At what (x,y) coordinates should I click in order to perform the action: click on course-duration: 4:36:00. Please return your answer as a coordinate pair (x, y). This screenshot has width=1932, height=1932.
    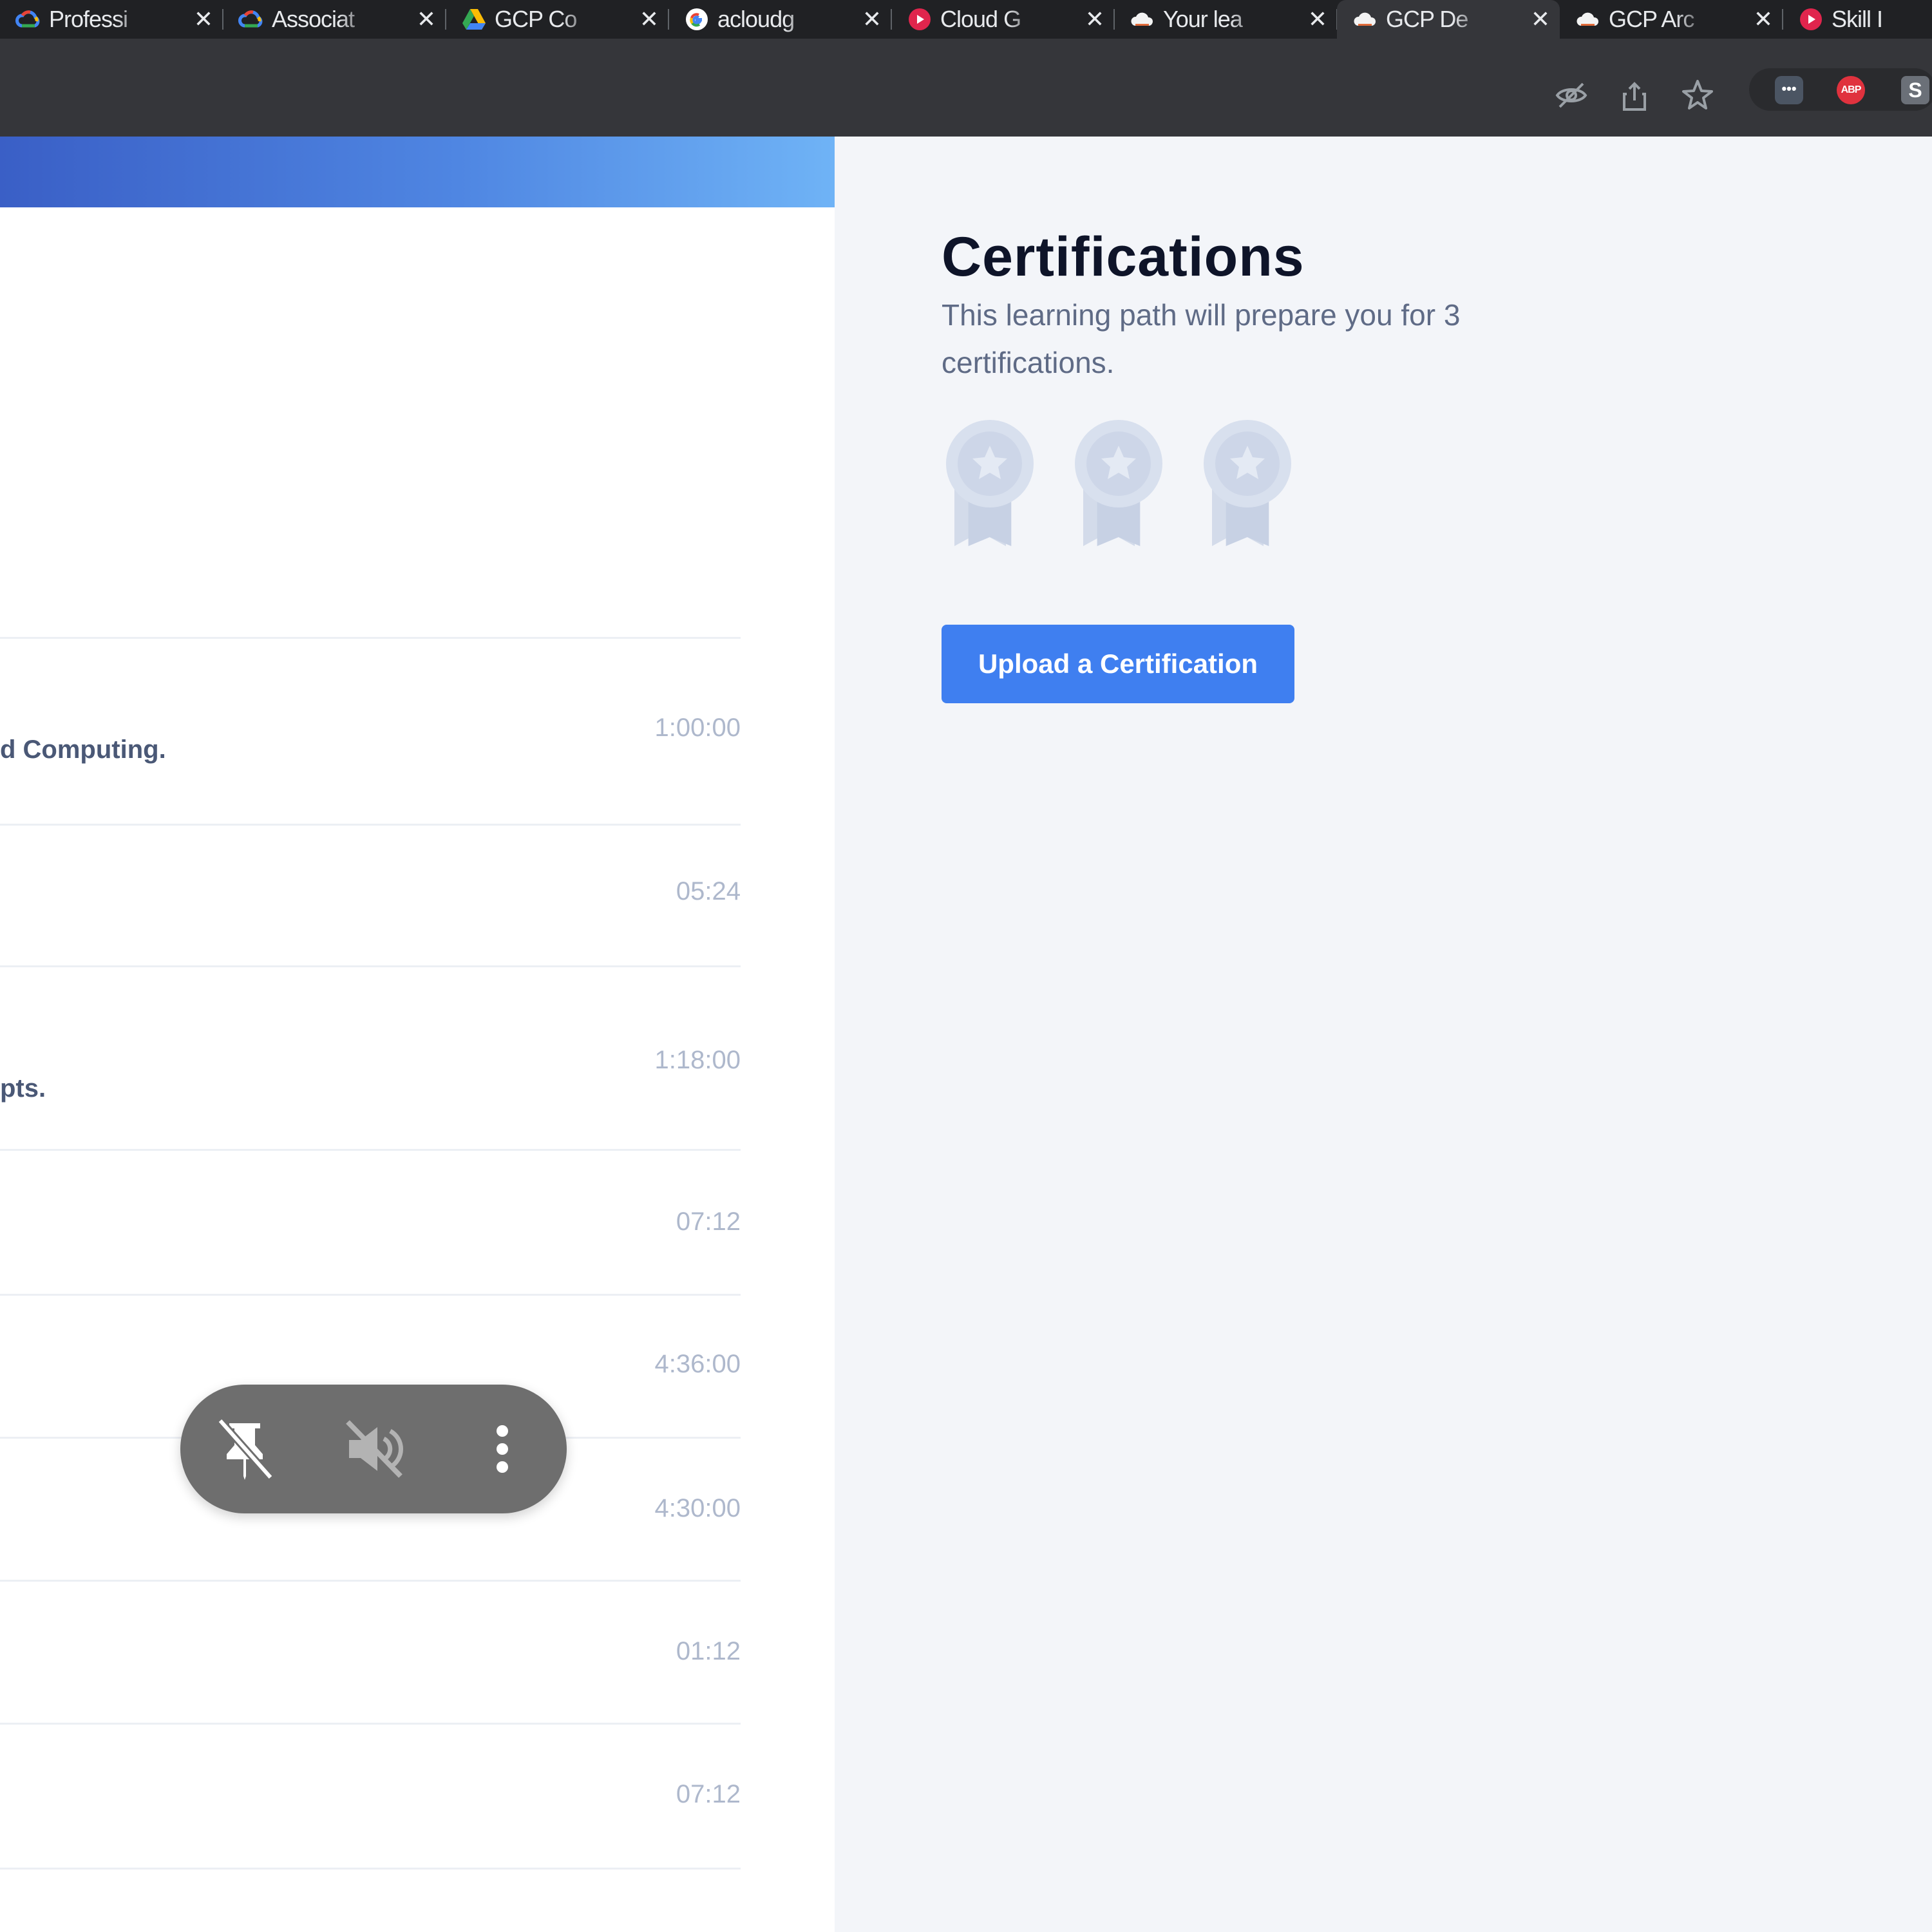
    Looking at the image, I should click on (697, 1364).